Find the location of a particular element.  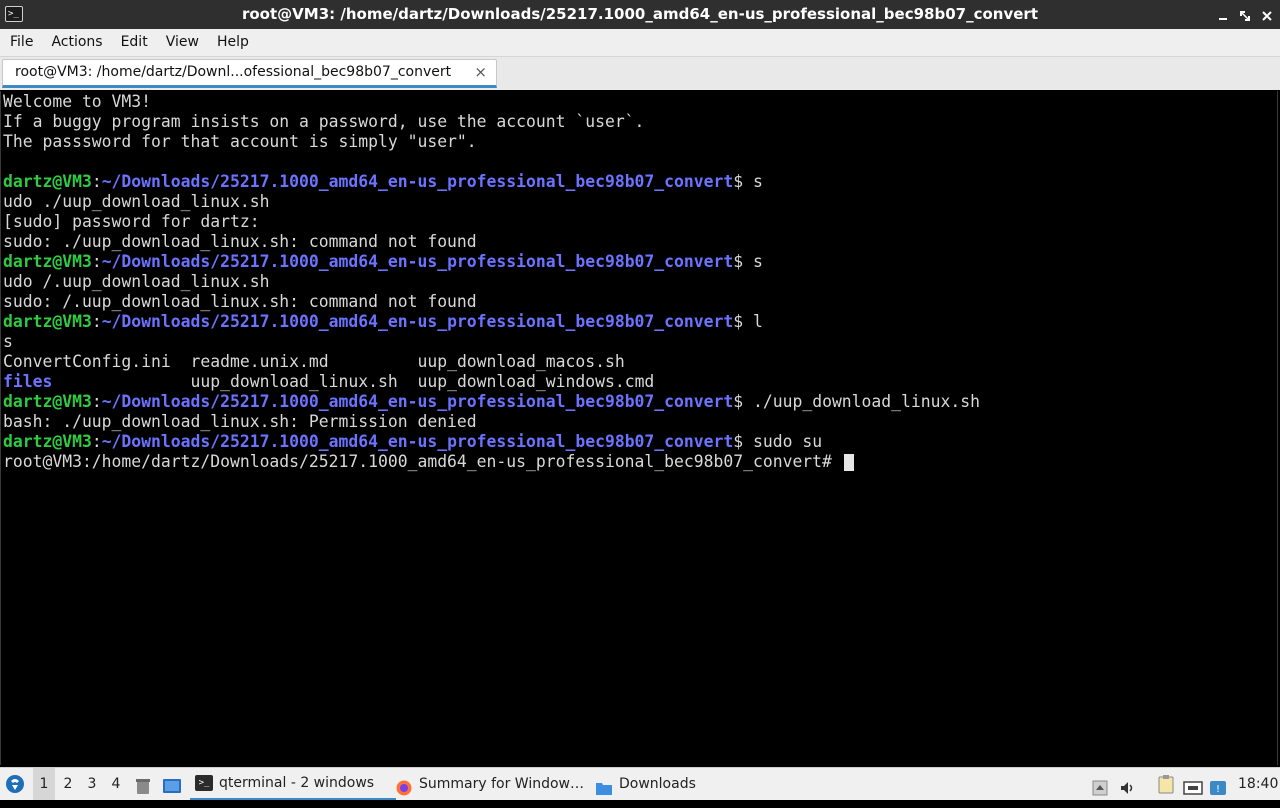

volume-icon is located at coordinates (1128, 785).